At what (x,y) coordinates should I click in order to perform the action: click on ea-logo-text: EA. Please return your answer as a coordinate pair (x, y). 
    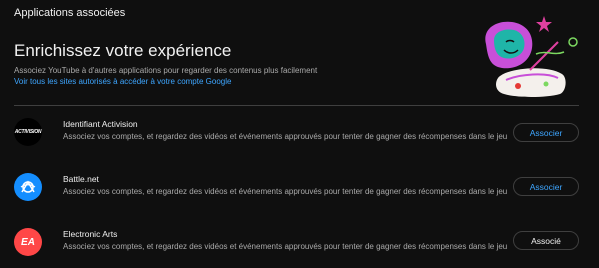
    Looking at the image, I should click on (28, 242).